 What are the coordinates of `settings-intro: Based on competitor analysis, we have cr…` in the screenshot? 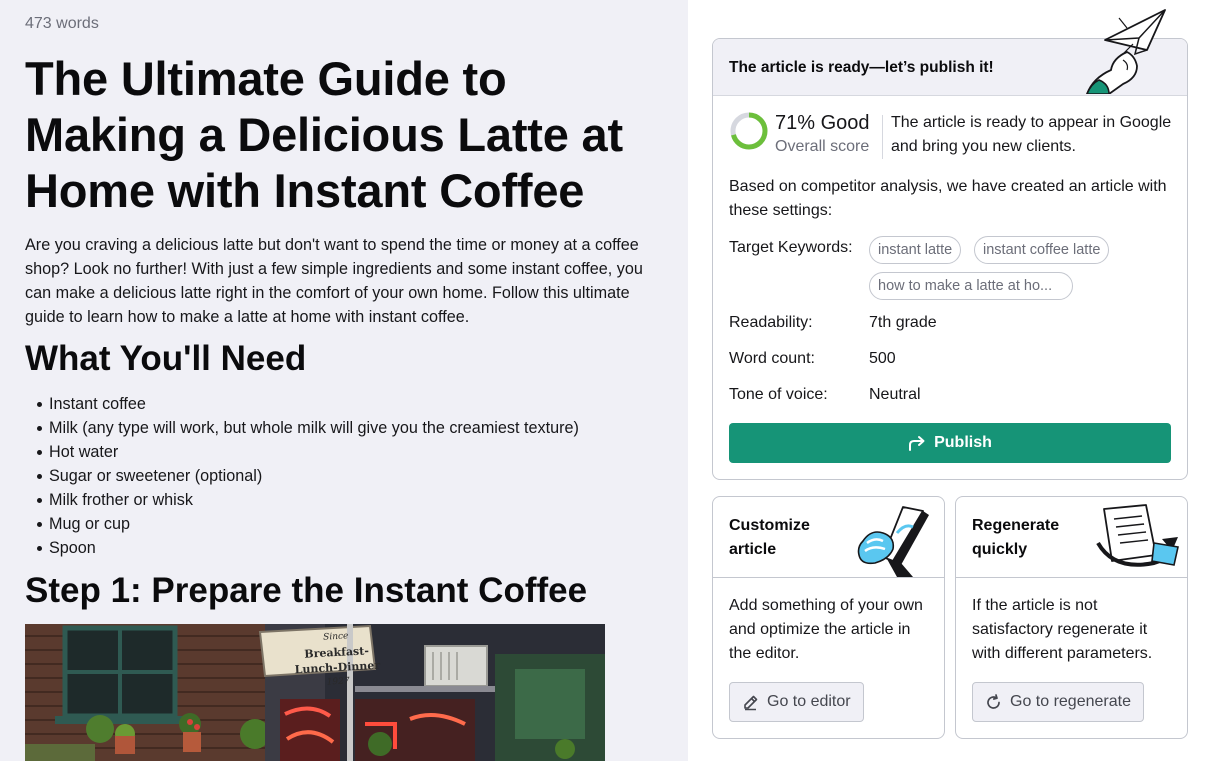 It's located at (948, 198).